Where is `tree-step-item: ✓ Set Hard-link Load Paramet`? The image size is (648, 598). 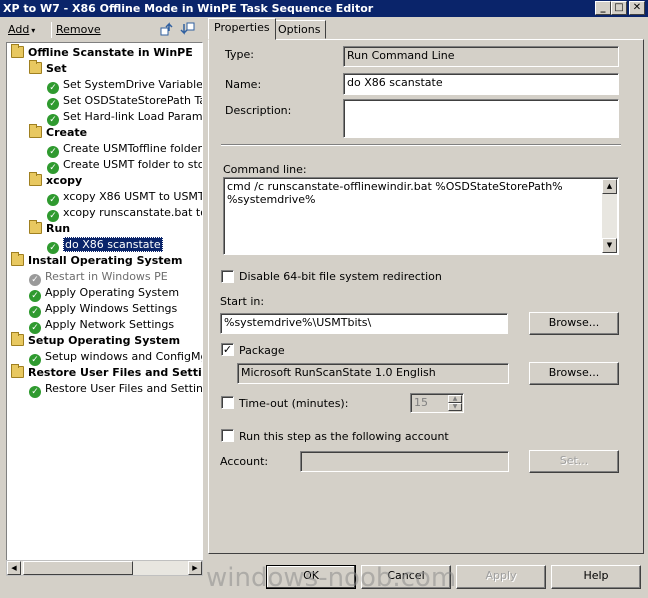 tree-step-item: ✓ Set Hard-link Load Paramet is located at coordinates (125, 117).